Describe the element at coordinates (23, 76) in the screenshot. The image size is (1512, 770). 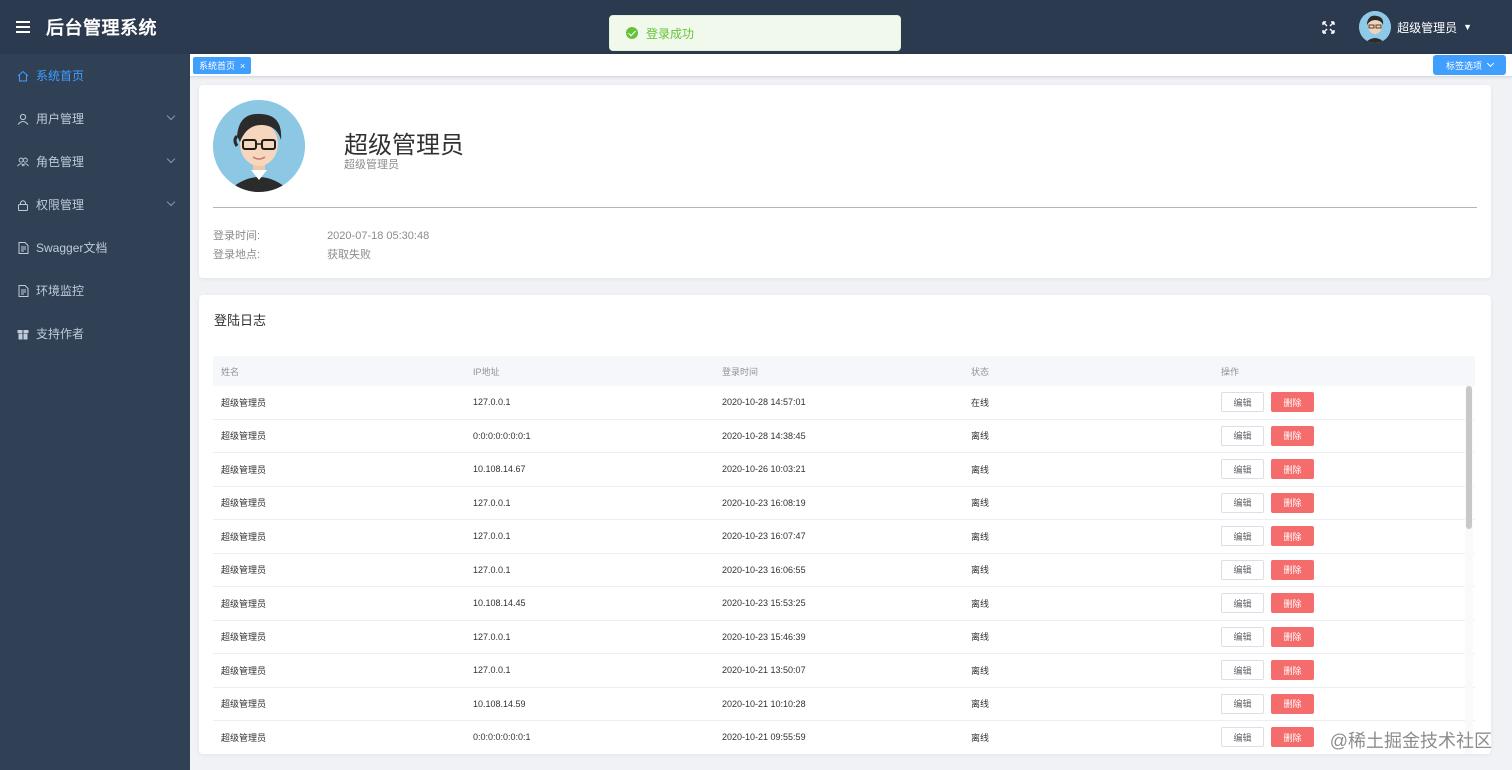
I see `home-icon` at that location.